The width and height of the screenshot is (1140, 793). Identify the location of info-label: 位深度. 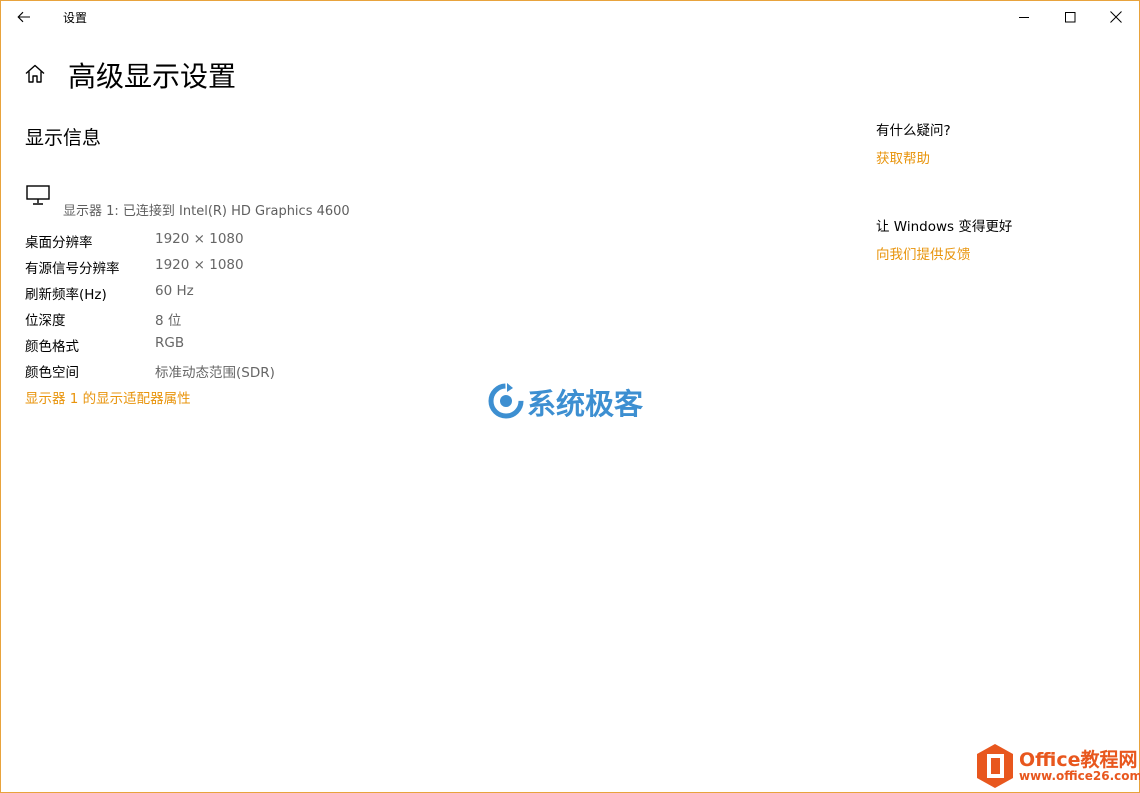
(45, 321).